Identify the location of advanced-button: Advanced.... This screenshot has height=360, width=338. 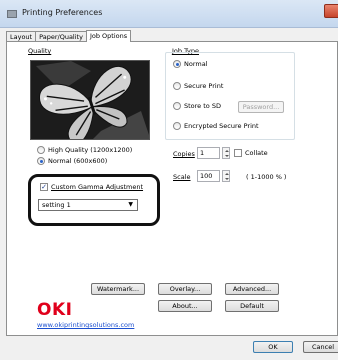
(252, 289).